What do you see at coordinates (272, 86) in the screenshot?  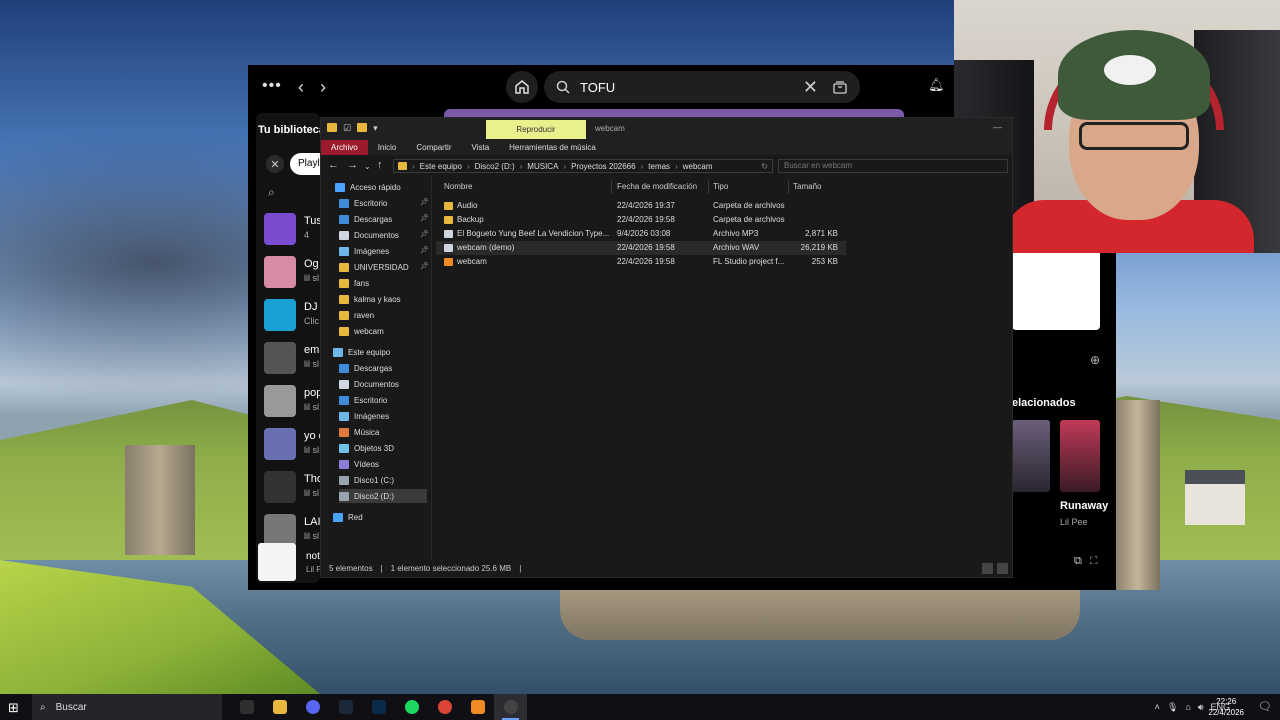 I see `more-options-icon: •••` at bounding box center [272, 86].